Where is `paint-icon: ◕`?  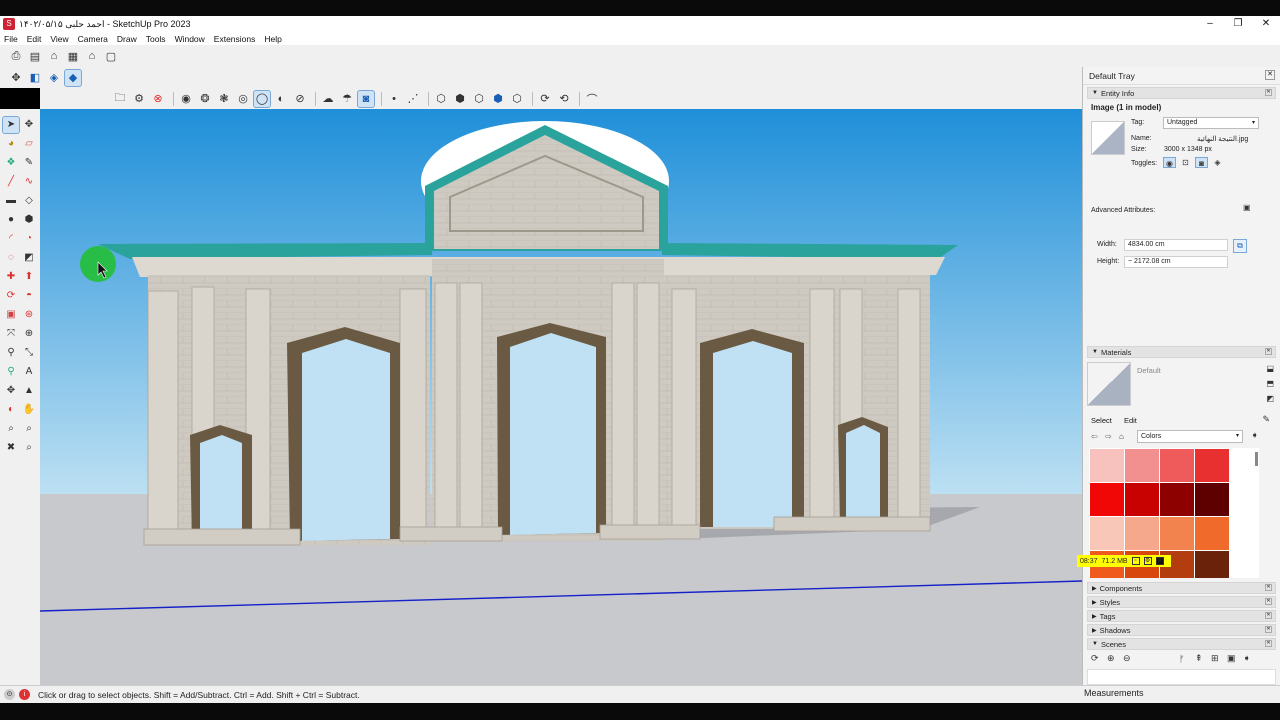 paint-icon: ◕ is located at coordinates (11, 144).